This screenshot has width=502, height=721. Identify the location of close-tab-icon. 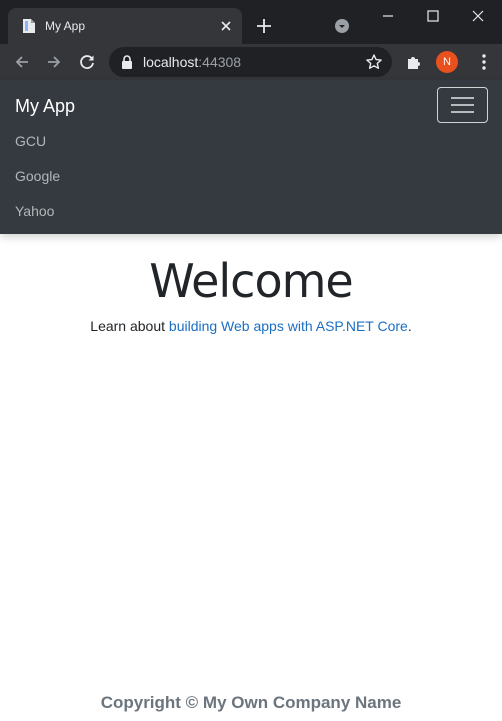
(226, 26).